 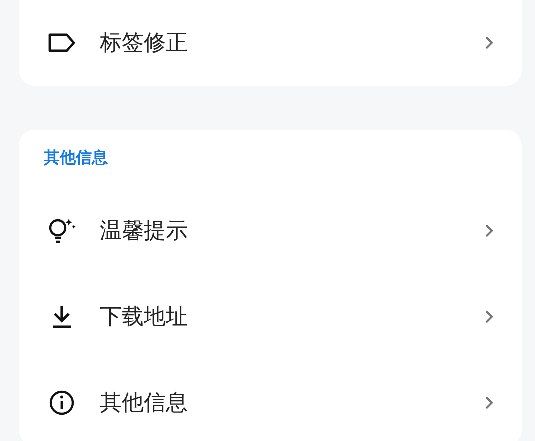 What do you see at coordinates (62, 43) in the screenshot?
I see `tag-icon` at bounding box center [62, 43].